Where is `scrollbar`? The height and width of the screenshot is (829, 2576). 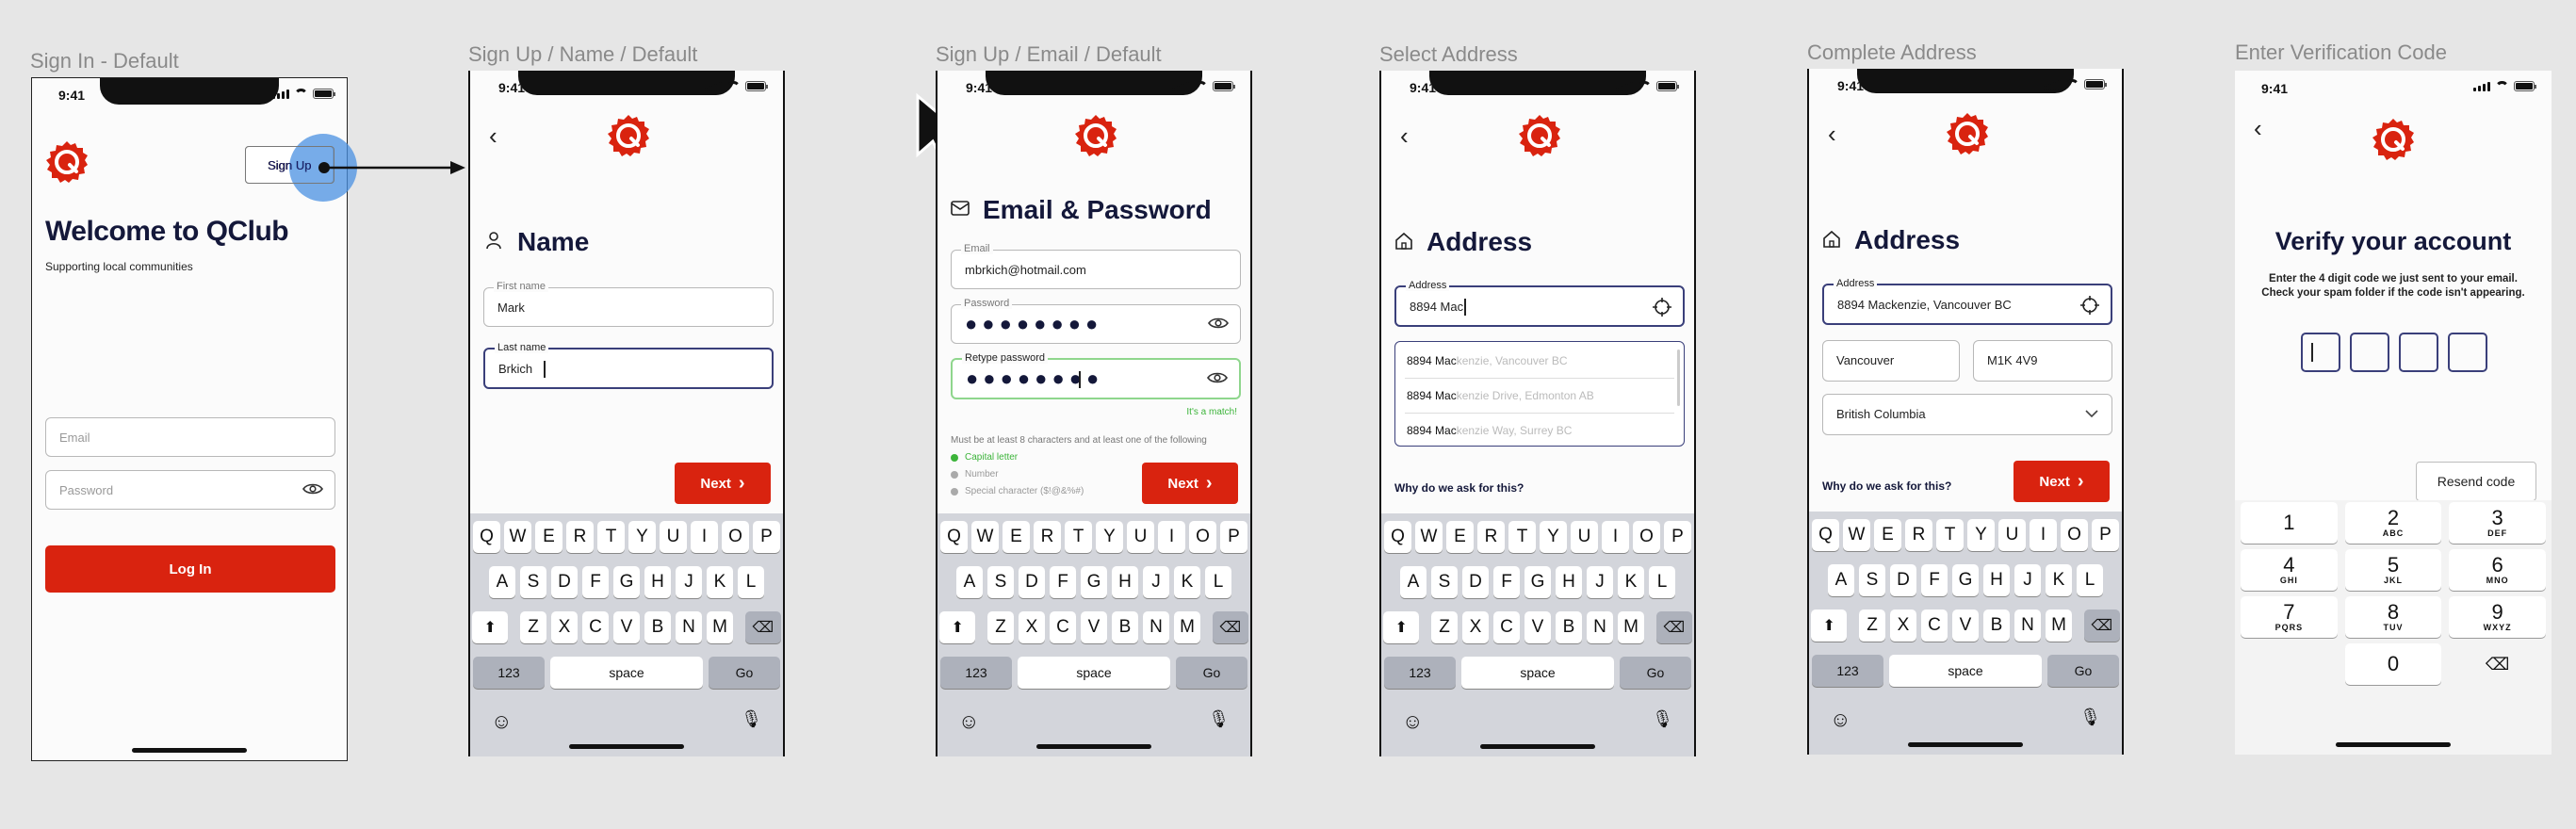
scrollbar is located at coordinates (1678, 377).